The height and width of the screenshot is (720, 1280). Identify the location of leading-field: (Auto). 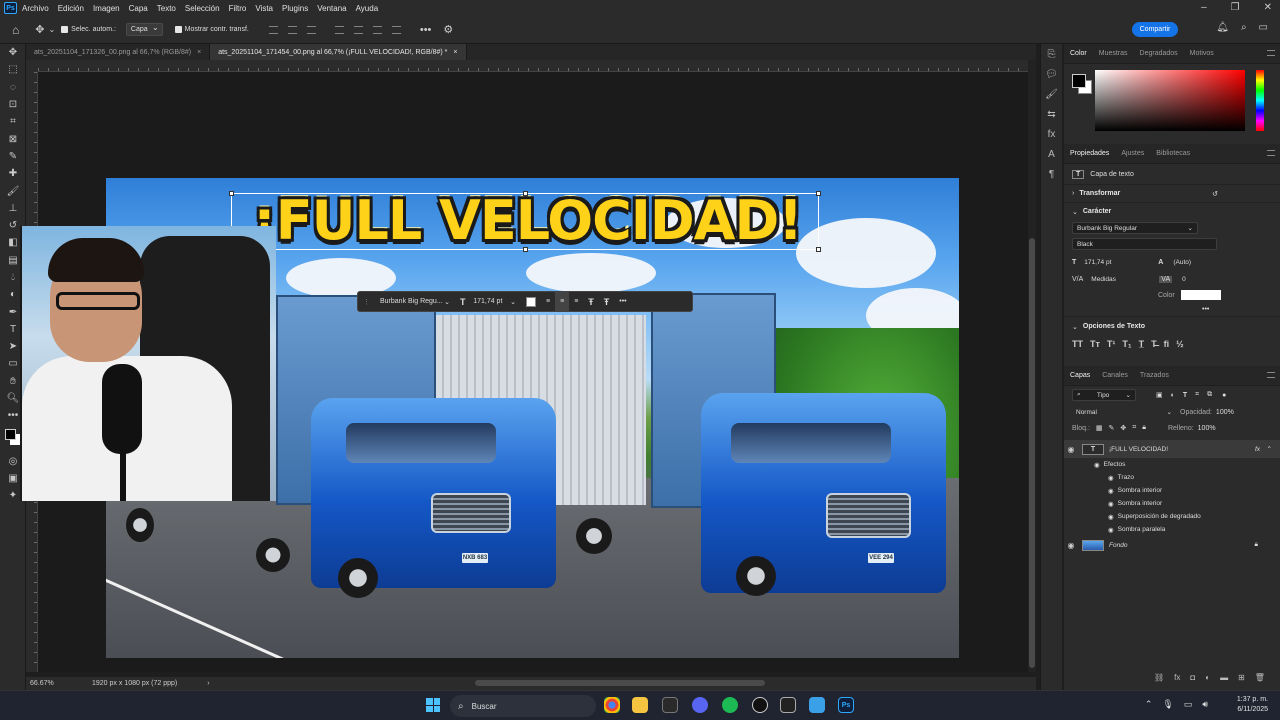
(1192, 263).